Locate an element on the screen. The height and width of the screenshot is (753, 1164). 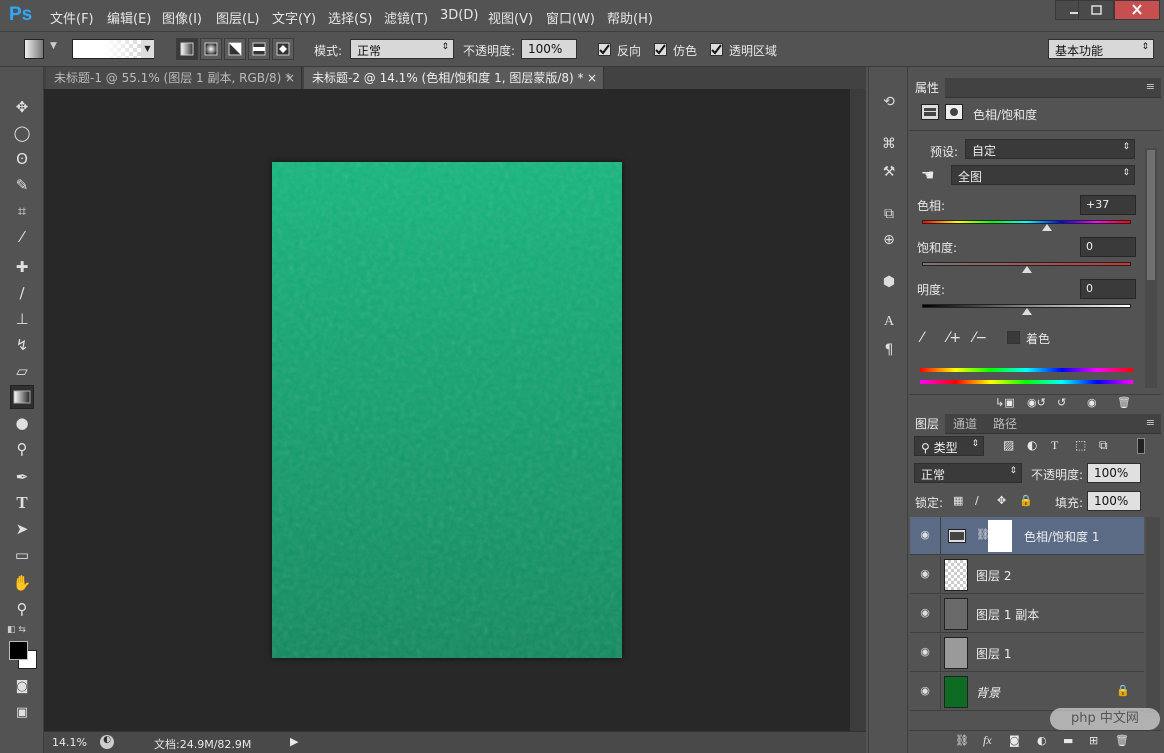
properties-scrollbar is located at coordinates (1151, 268).